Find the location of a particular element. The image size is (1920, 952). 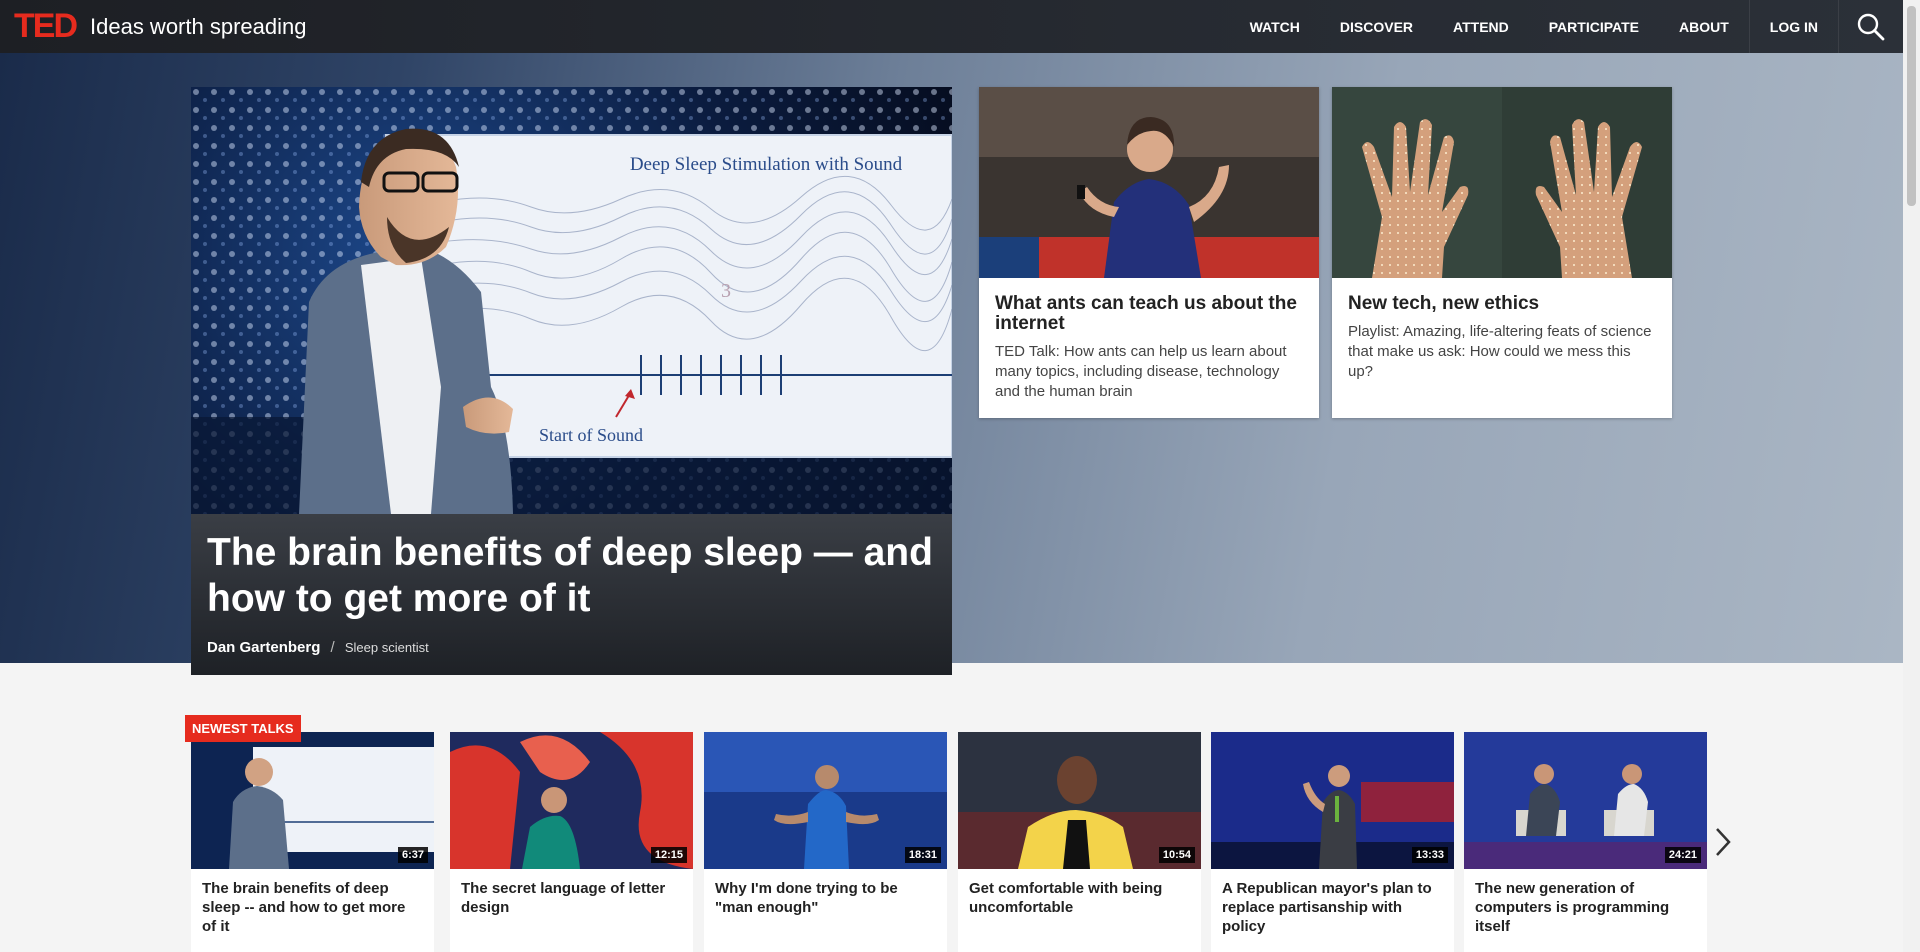

talk-title: Get comfortable with being uncomfortable is located at coordinates (1079, 898).